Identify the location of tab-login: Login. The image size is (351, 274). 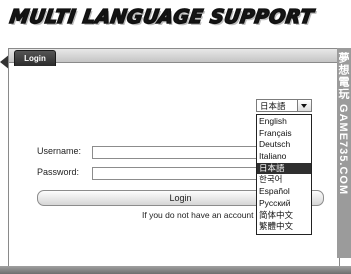
(35, 58).